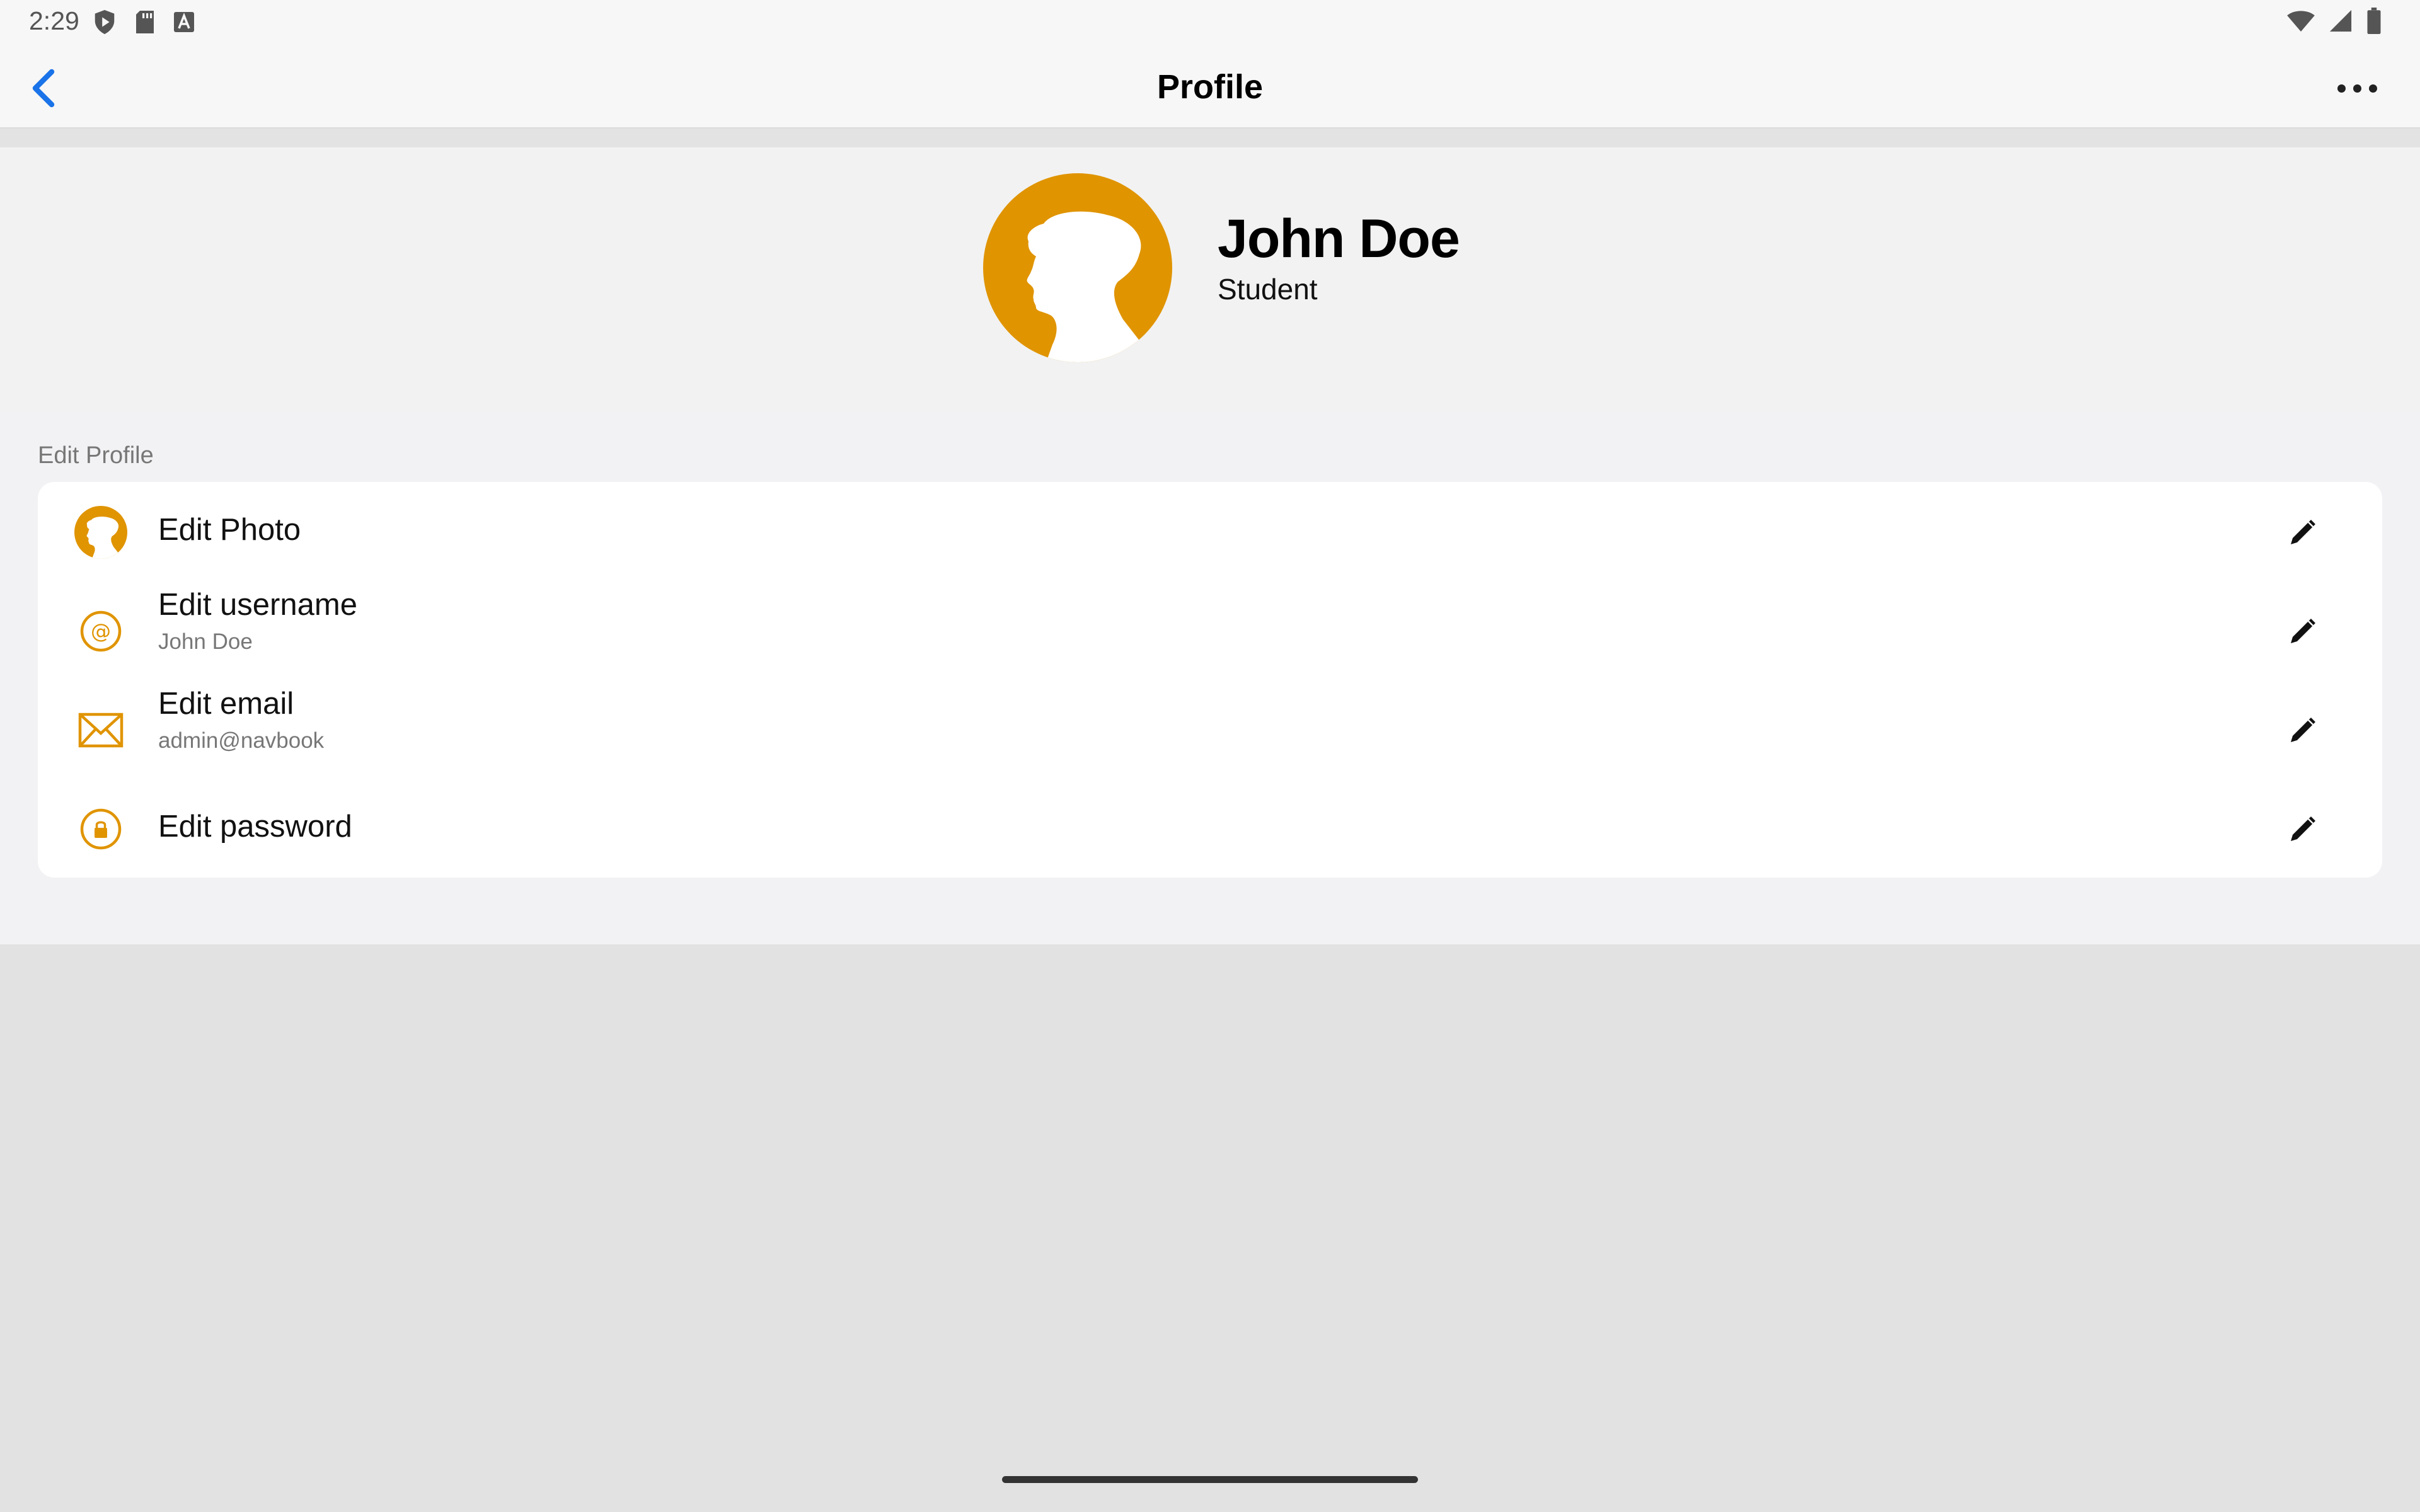  I want to click on more-options-button, so click(2356, 88).